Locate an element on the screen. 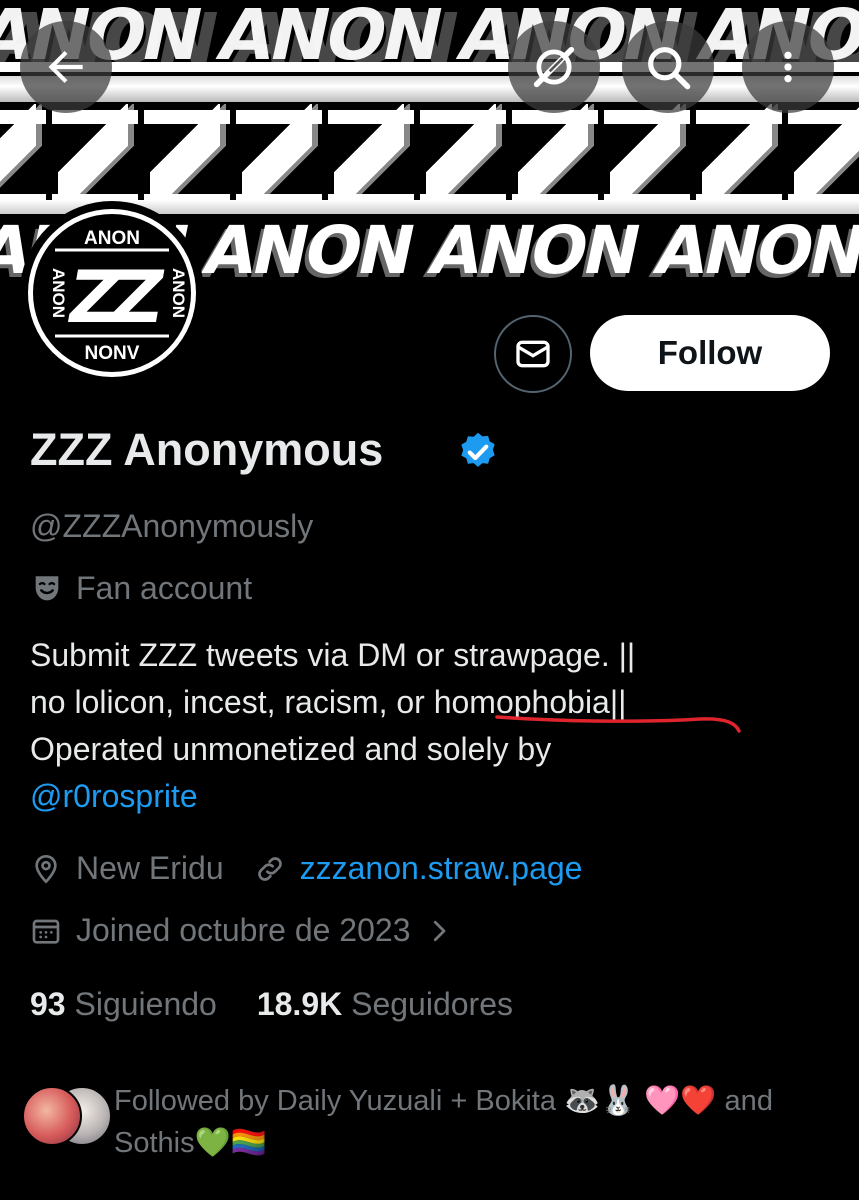 The image size is (859, 1200). followers-count: 18.9K is located at coordinates (299, 1004).